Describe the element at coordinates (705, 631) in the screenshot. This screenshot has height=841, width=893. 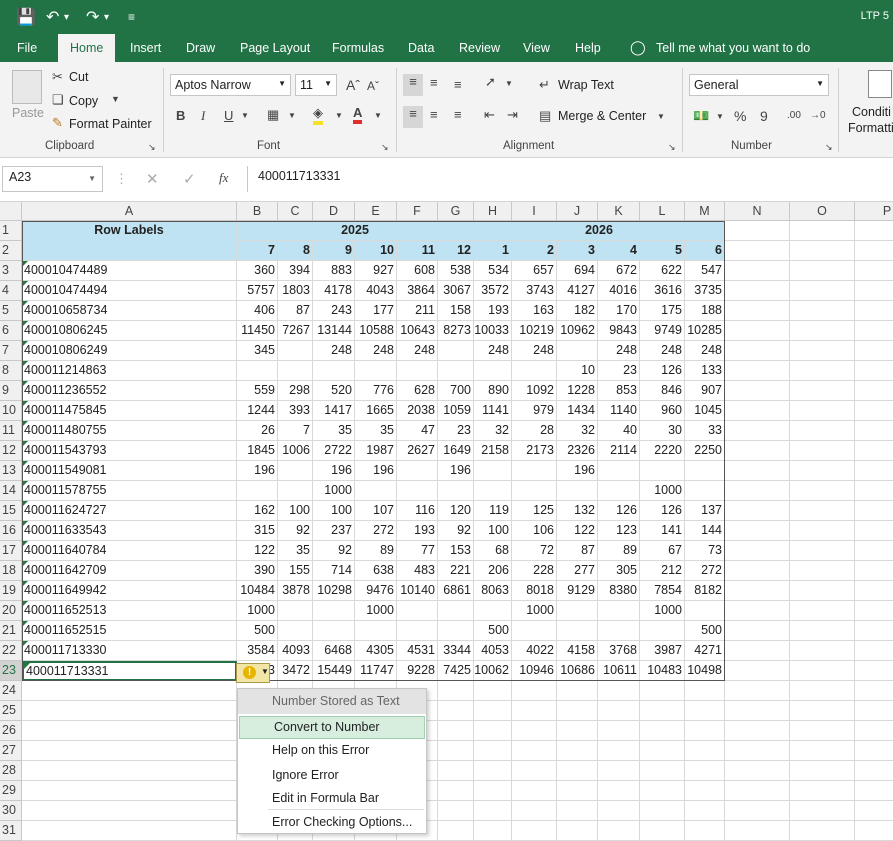
I see `data-cell: 500` at that location.